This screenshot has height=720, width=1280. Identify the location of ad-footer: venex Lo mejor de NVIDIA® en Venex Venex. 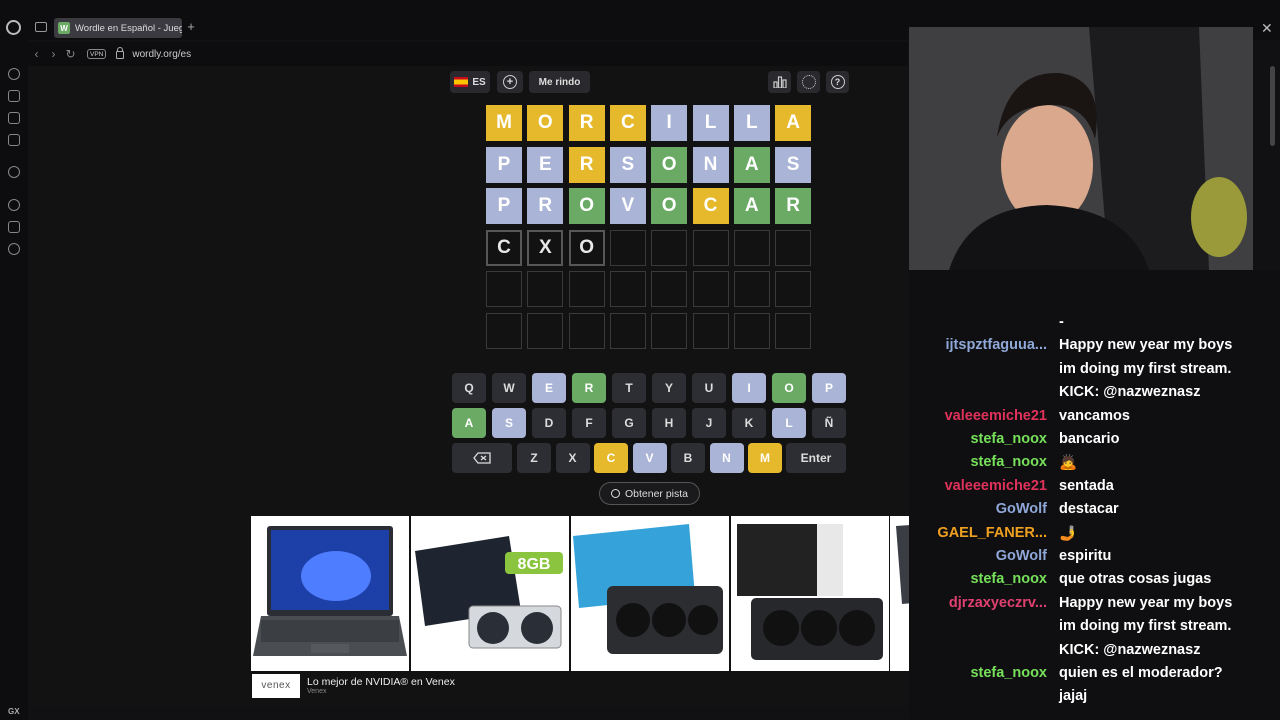
(412, 685).